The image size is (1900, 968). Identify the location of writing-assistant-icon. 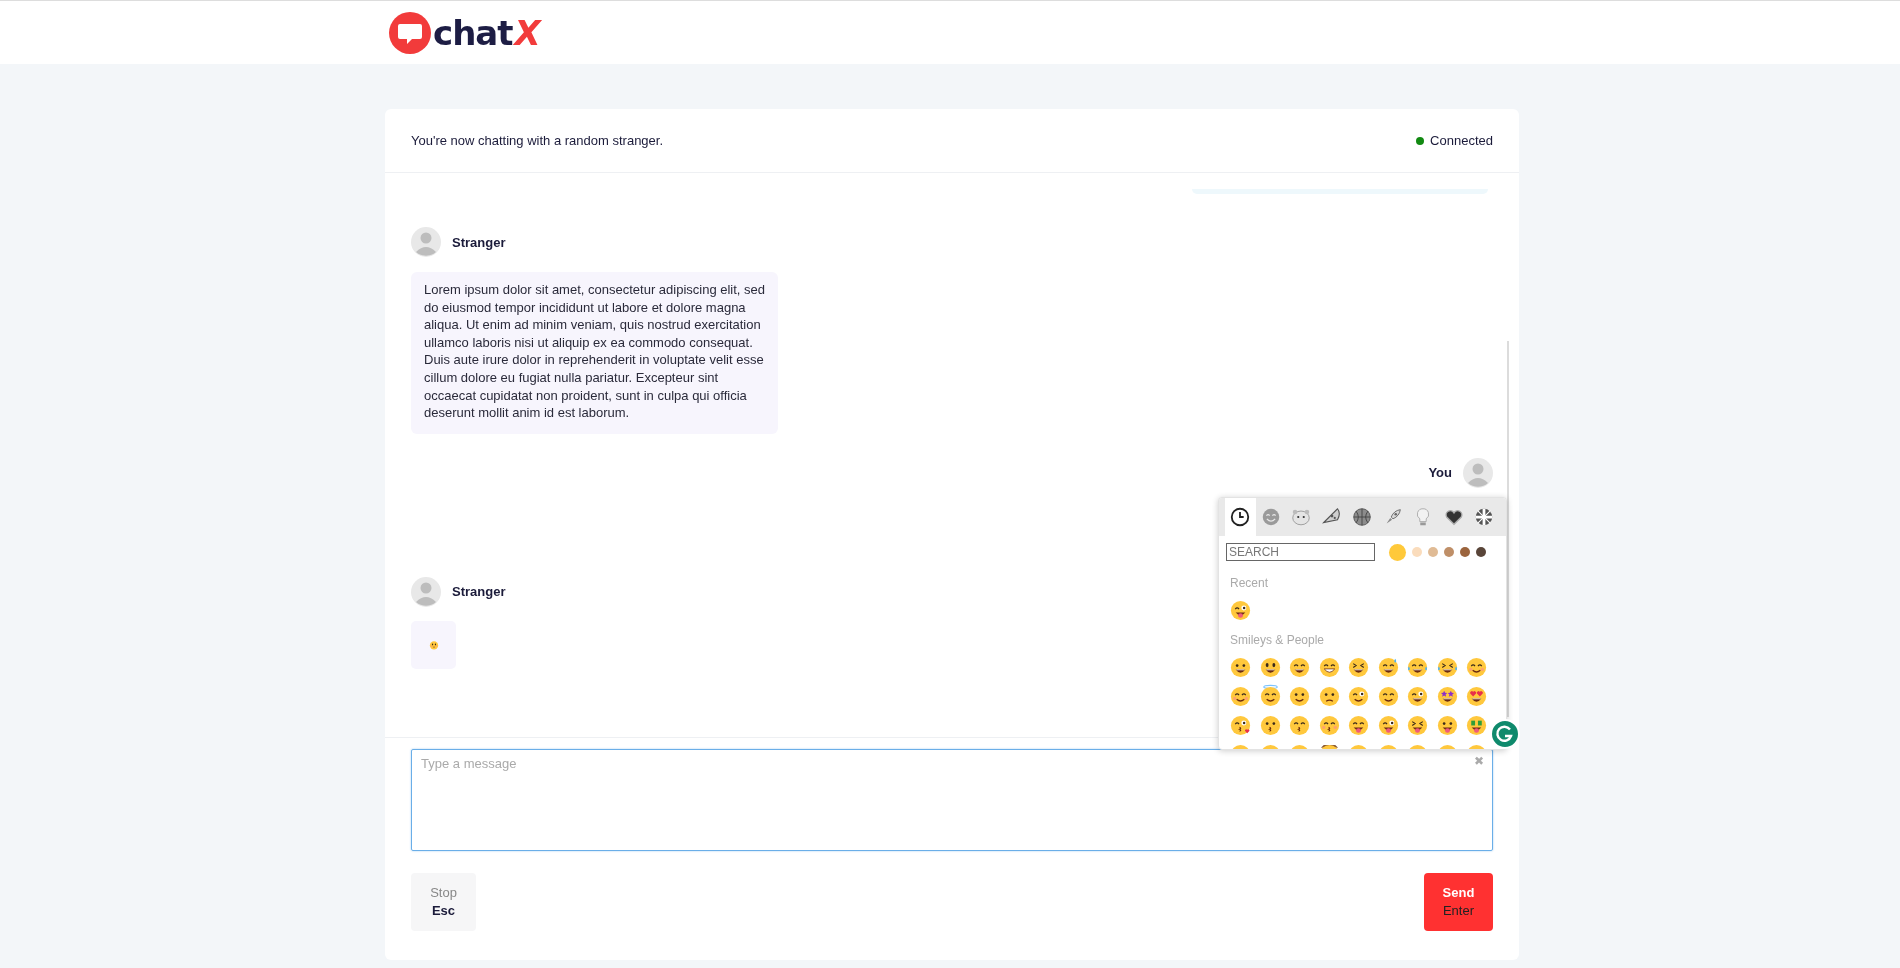
(1505, 734).